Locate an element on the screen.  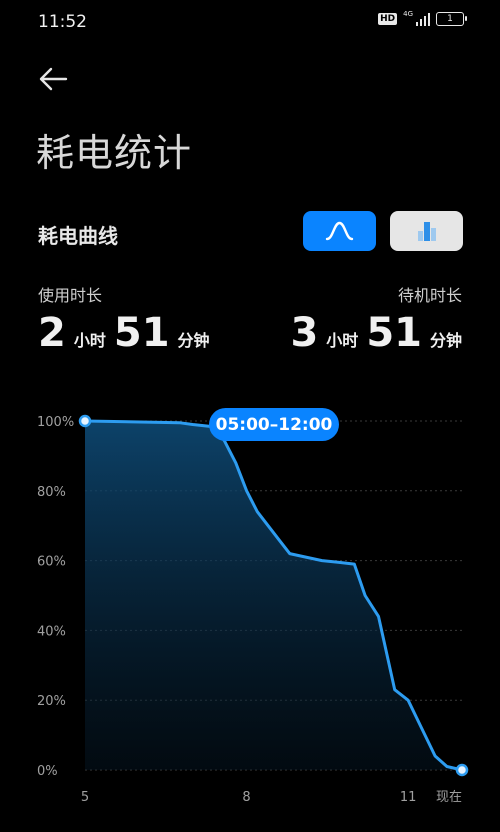
status-time: 11:52 is located at coordinates (62, 22).